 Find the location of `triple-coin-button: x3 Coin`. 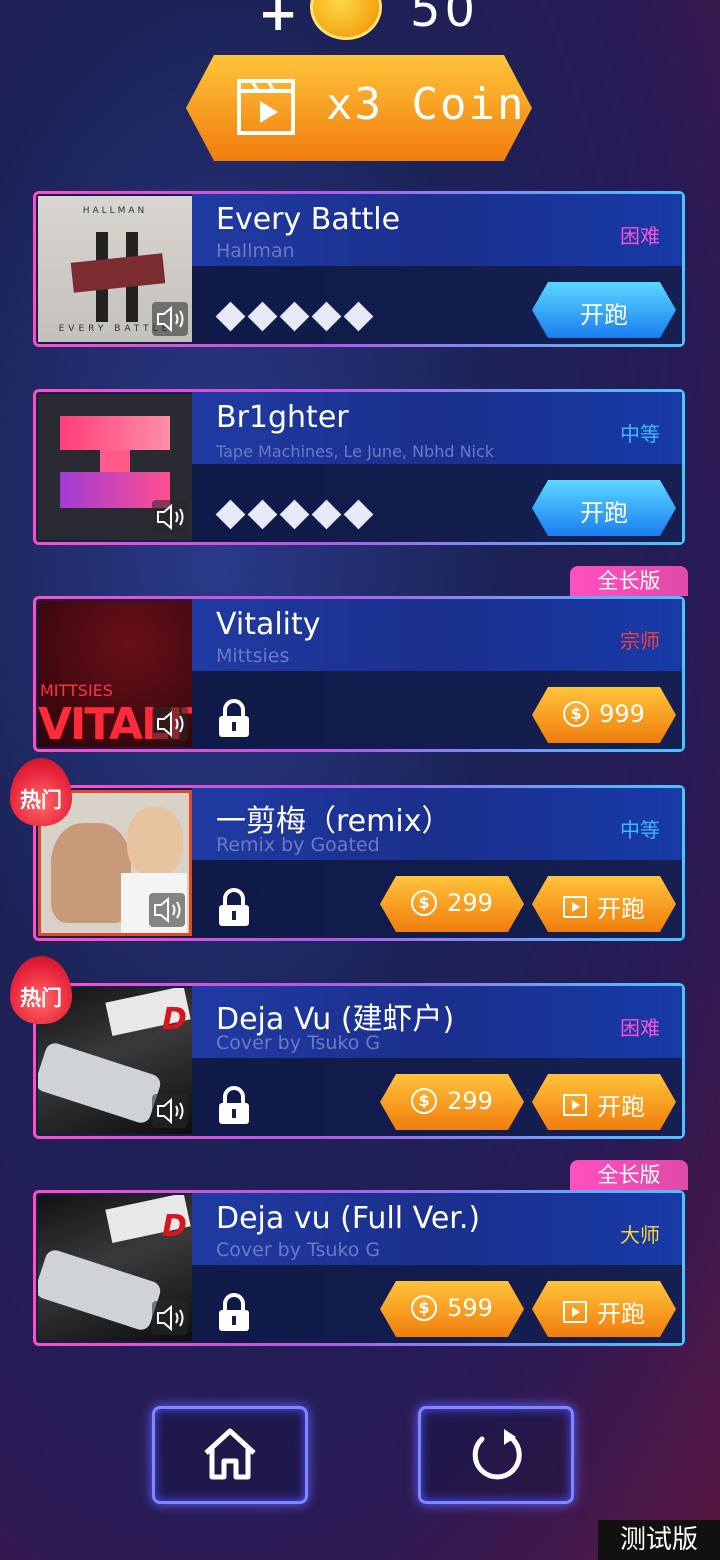

triple-coin-button: x3 Coin is located at coordinates (359, 108).